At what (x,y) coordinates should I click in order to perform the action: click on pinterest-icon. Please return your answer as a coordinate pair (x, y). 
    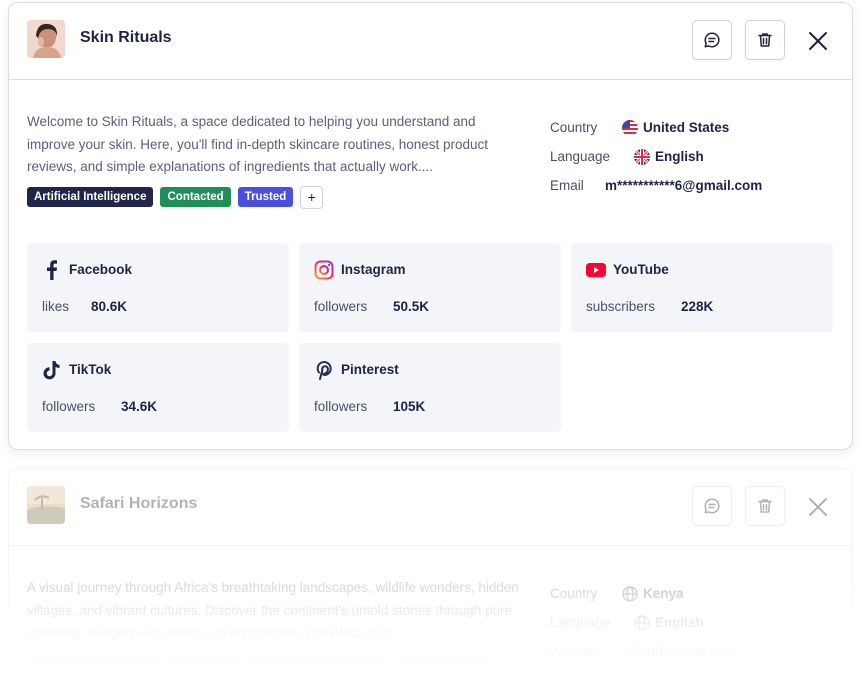
    Looking at the image, I should click on (324, 370).